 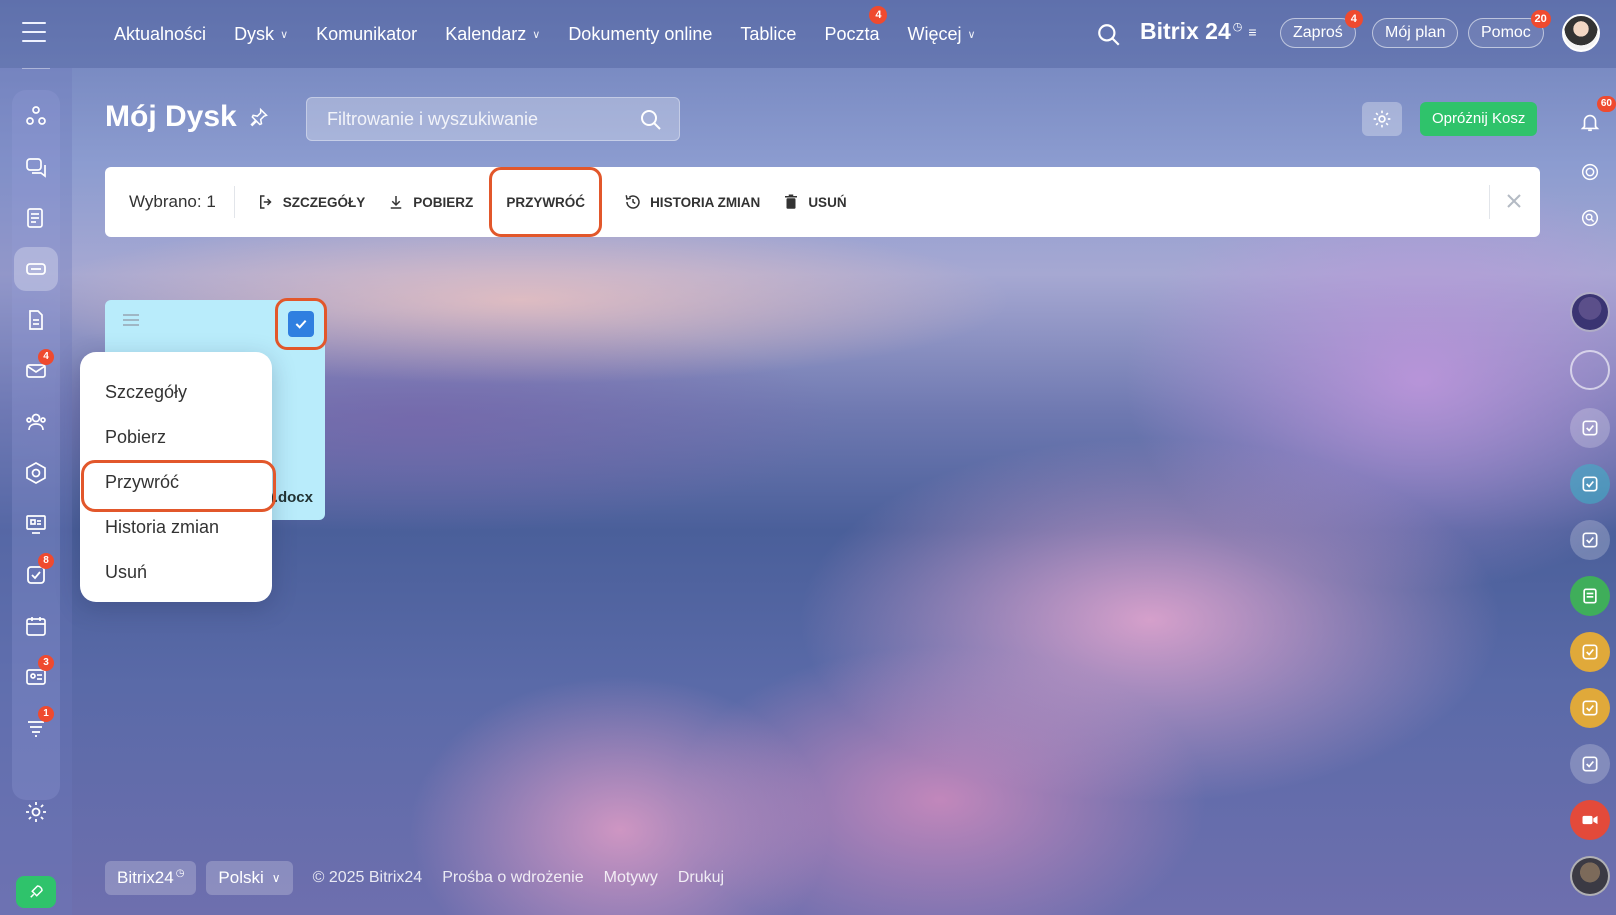 I want to click on nav-tablice: Tablice, so click(x=768, y=34).